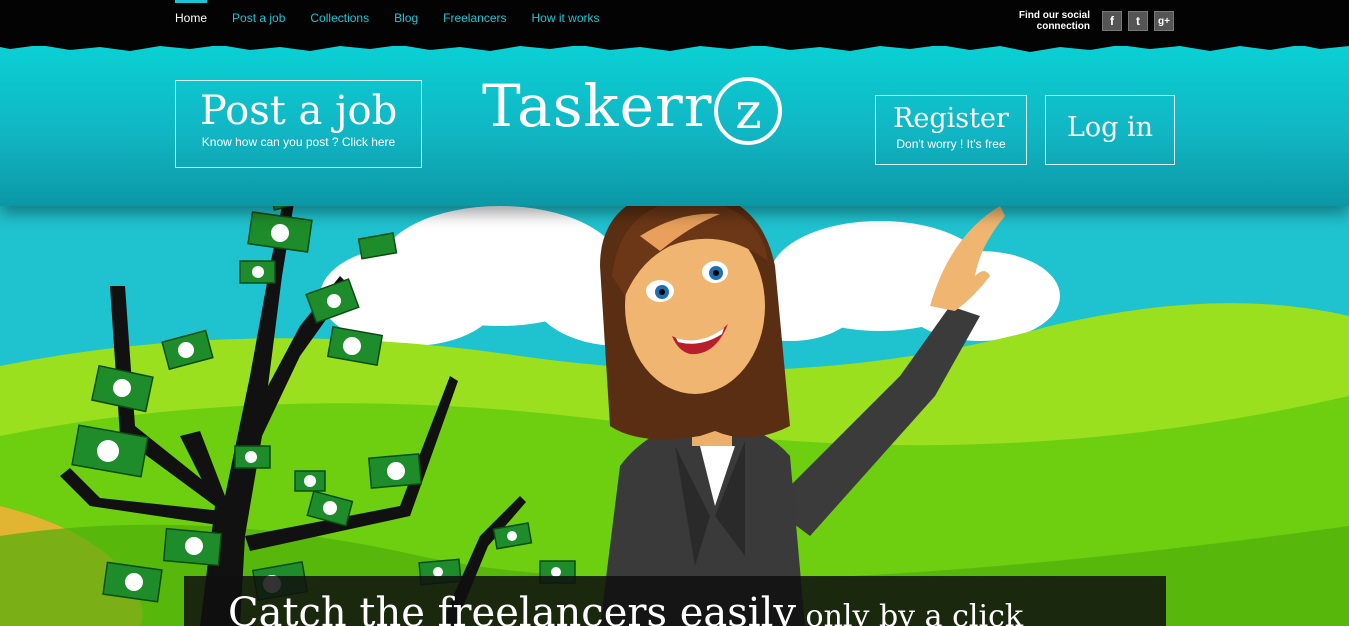 The image size is (1349, 626). I want to click on tagline-sub: only by a click, so click(909, 612).